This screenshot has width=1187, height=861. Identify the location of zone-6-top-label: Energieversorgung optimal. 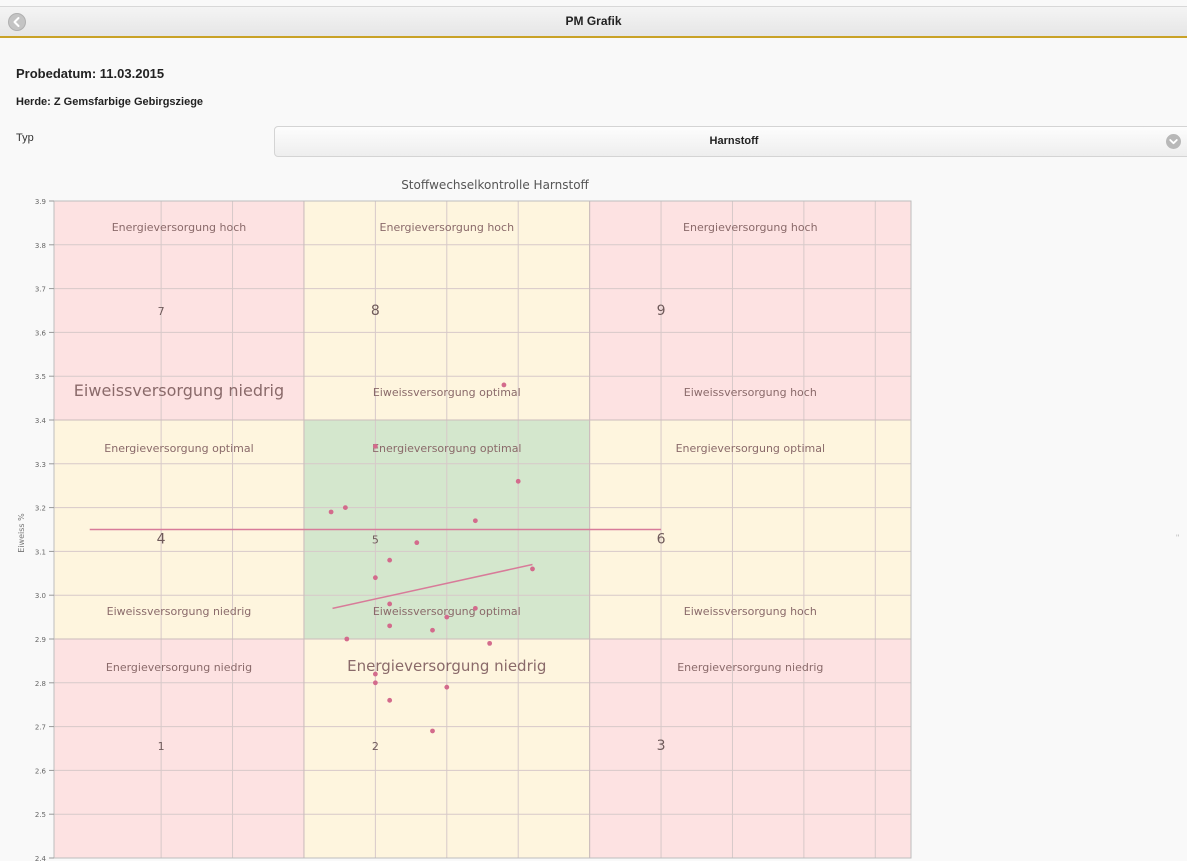
(750, 448).